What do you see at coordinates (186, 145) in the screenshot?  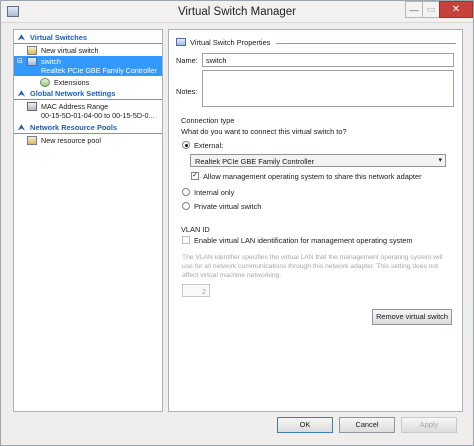 I see `external-radio` at bounding box center [186, 145].